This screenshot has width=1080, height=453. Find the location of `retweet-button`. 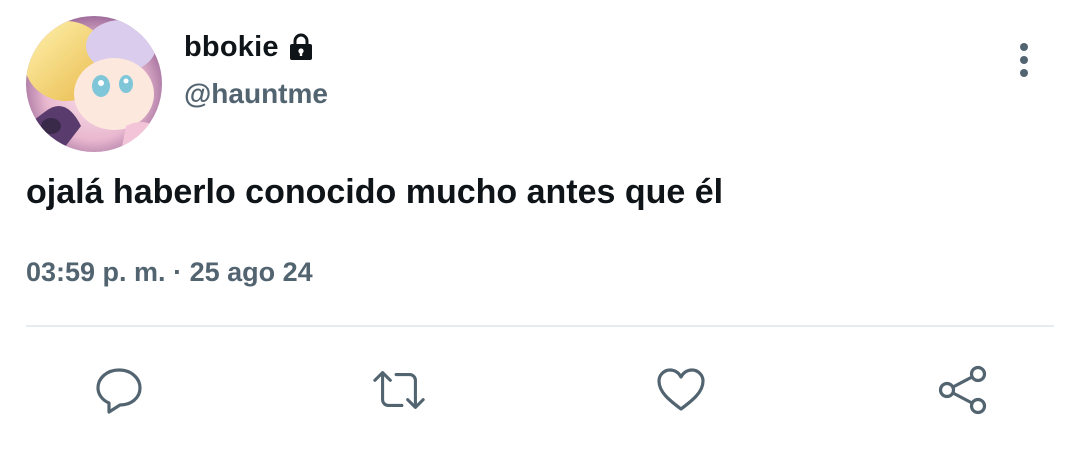

retweet-button is located at coordinates (399, 390).